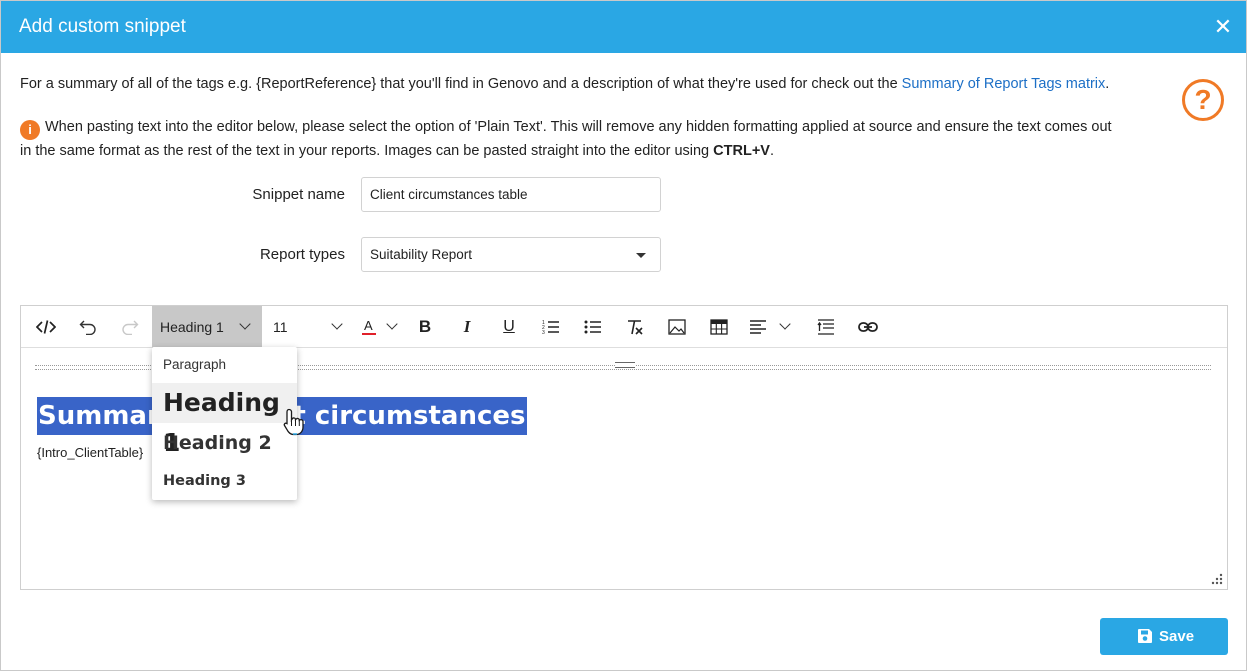 The height and width of the screenshot is (671, 1247). I want to click on block-format-select: Heading 1, so click(207, 327).